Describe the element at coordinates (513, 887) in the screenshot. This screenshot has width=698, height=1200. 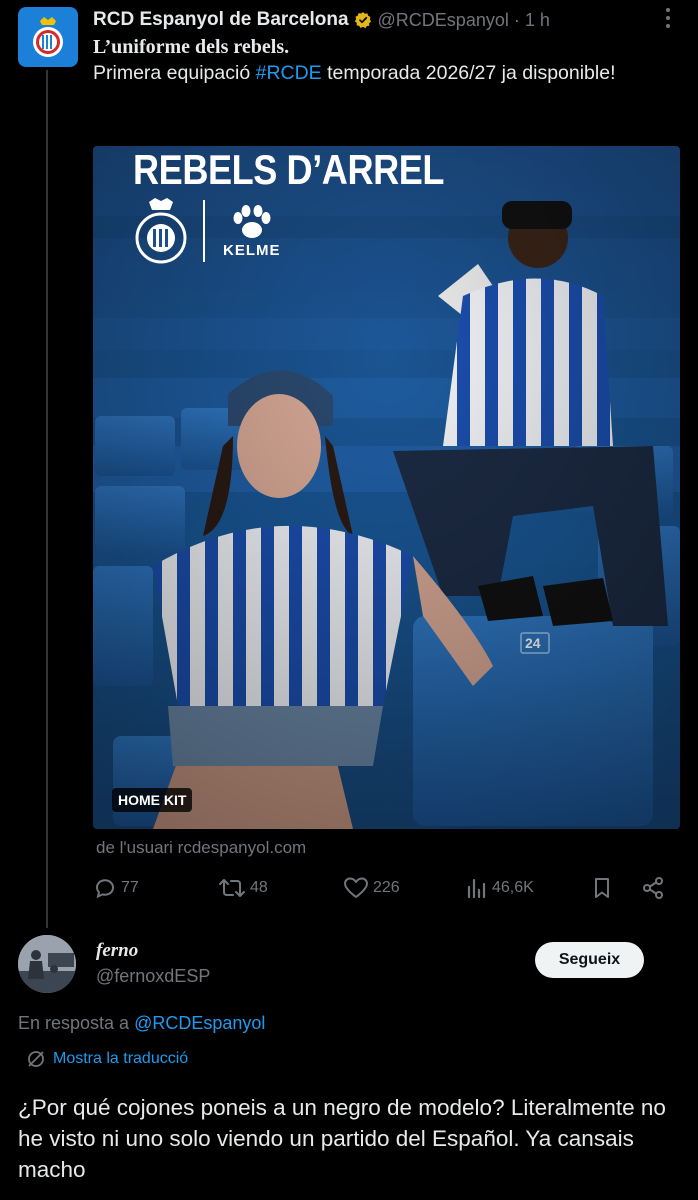
I see `views-count: 46,6K` at that location.